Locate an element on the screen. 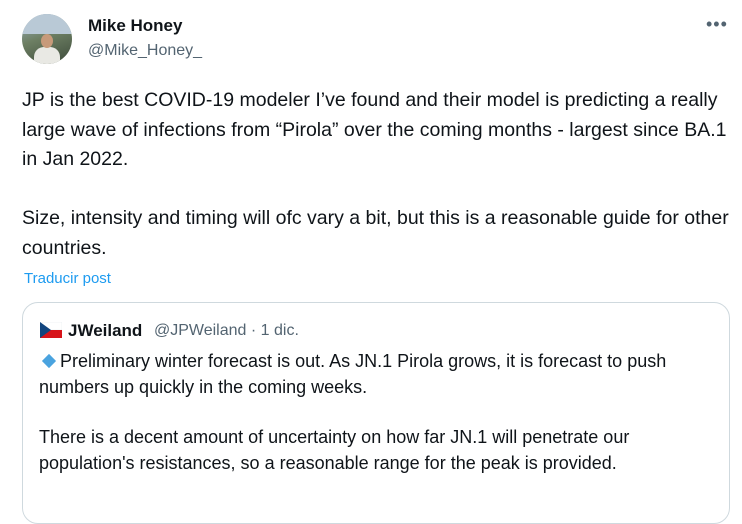 The width and height of the screenshot is (742, 524). avatar-face is located at coordinates (47, 41).